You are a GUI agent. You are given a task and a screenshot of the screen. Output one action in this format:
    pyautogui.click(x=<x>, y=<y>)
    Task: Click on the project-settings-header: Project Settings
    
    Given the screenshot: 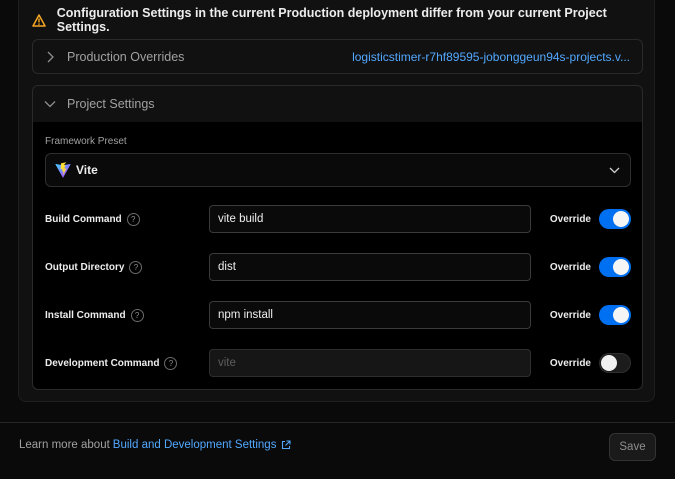 What is the action you would take?
    pyautogui.click(x=337, y=104)
    